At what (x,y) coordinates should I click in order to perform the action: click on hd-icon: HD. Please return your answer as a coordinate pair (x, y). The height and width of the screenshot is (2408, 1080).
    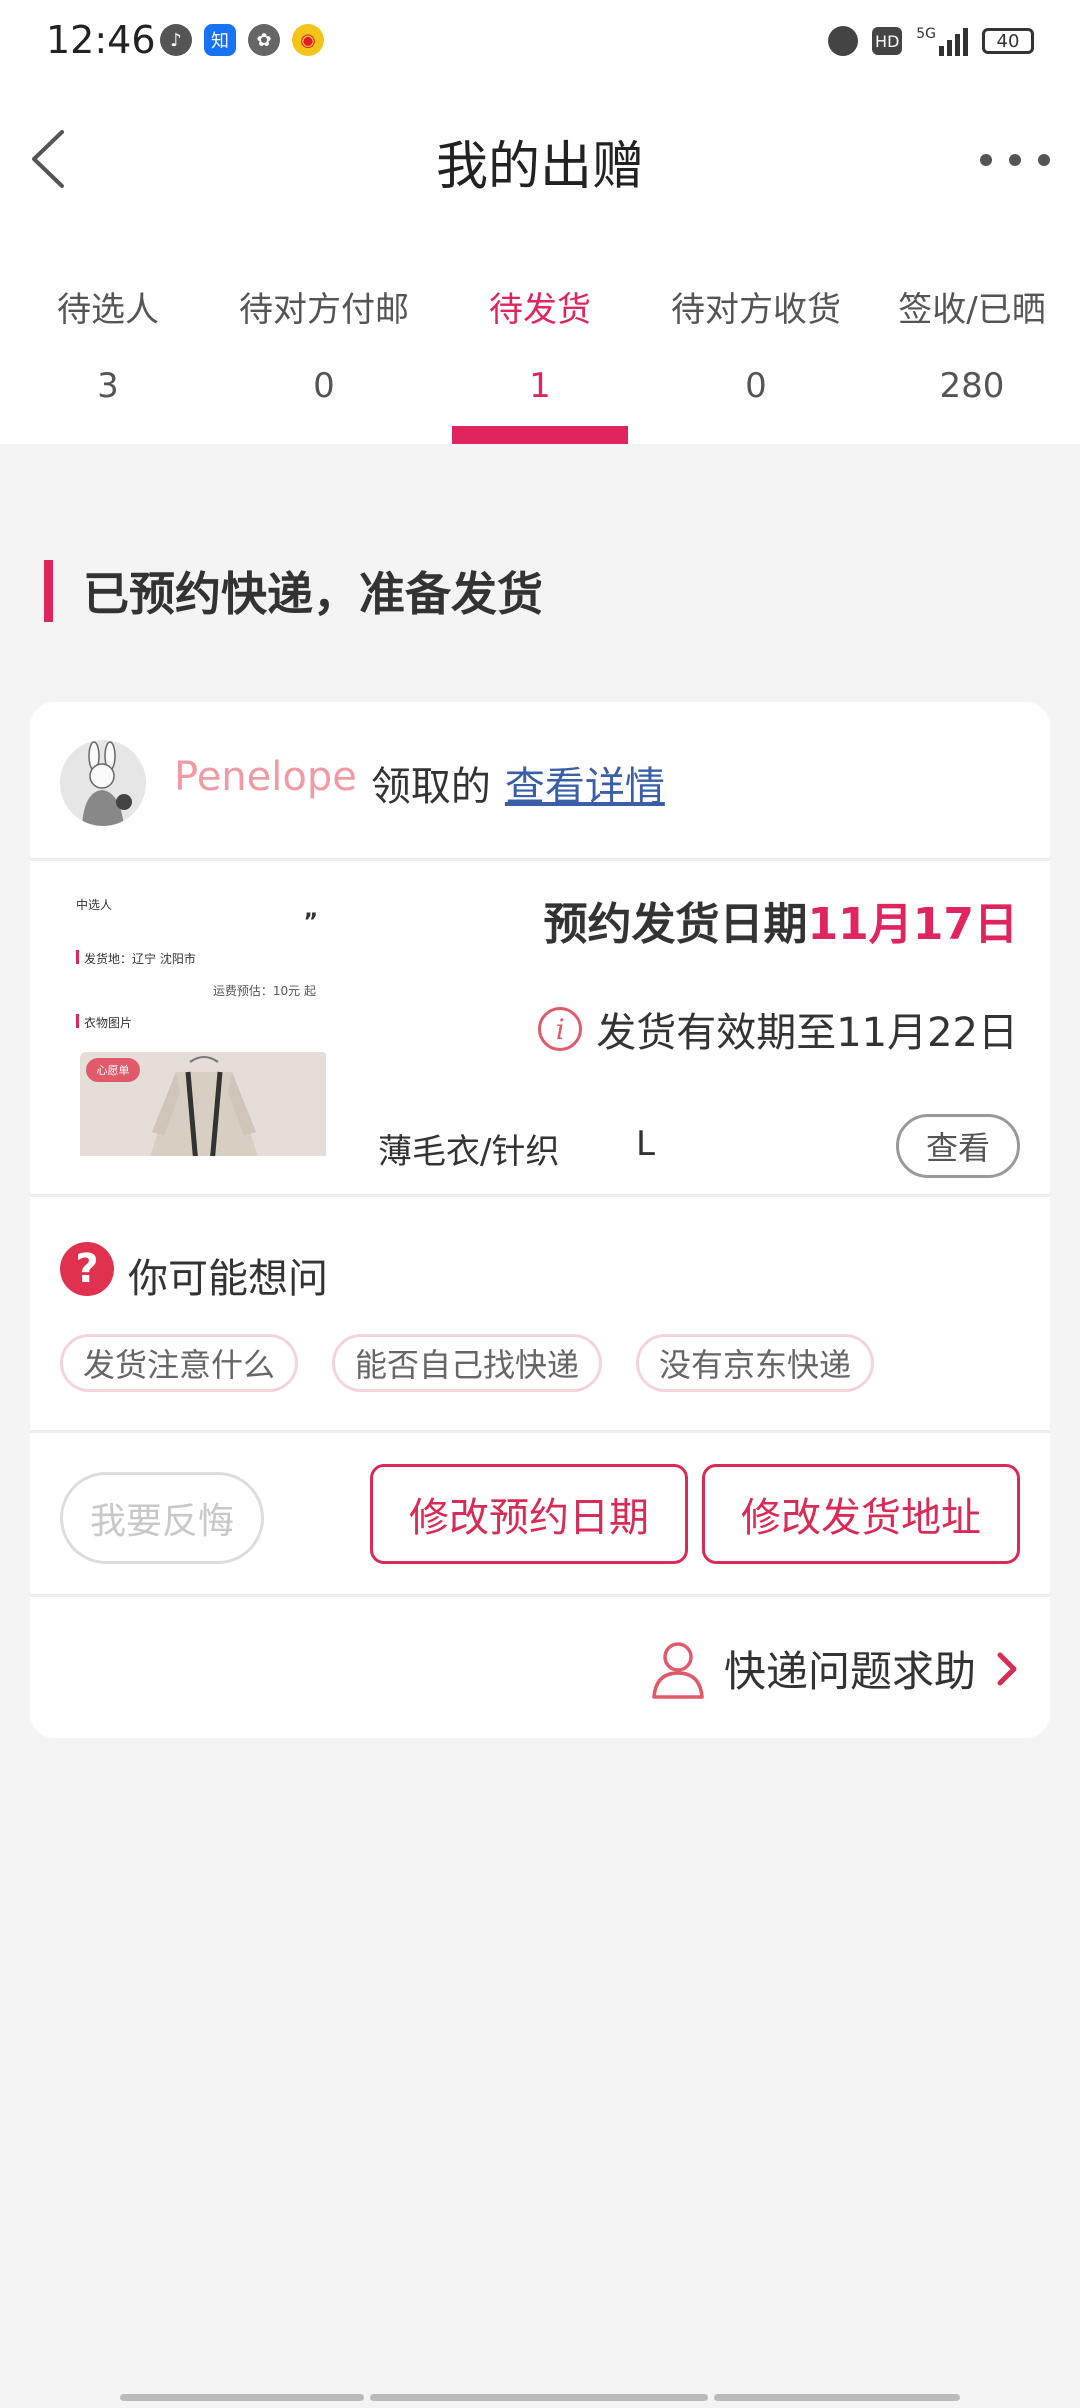
    Looking at the image, I should click on (887, 41).